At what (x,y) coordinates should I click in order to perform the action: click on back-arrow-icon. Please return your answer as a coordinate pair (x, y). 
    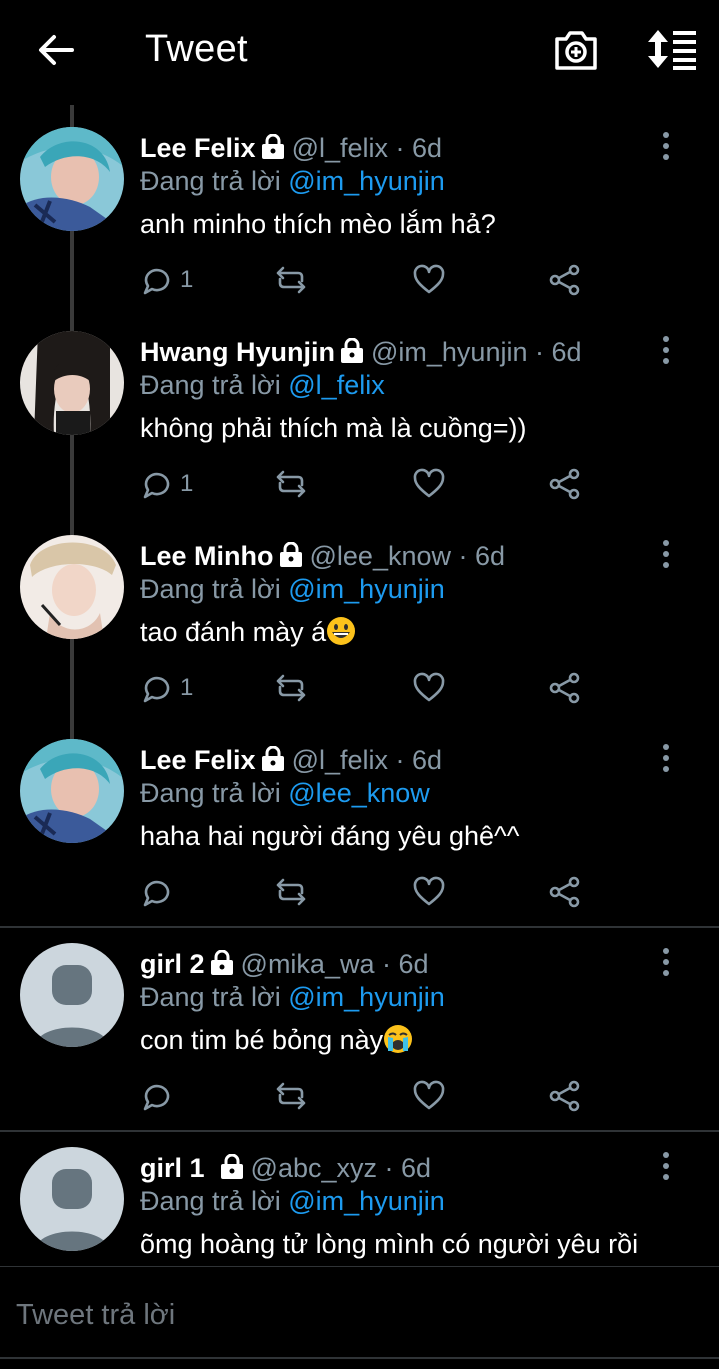
    Looking at the image, I should click on (56, 50).